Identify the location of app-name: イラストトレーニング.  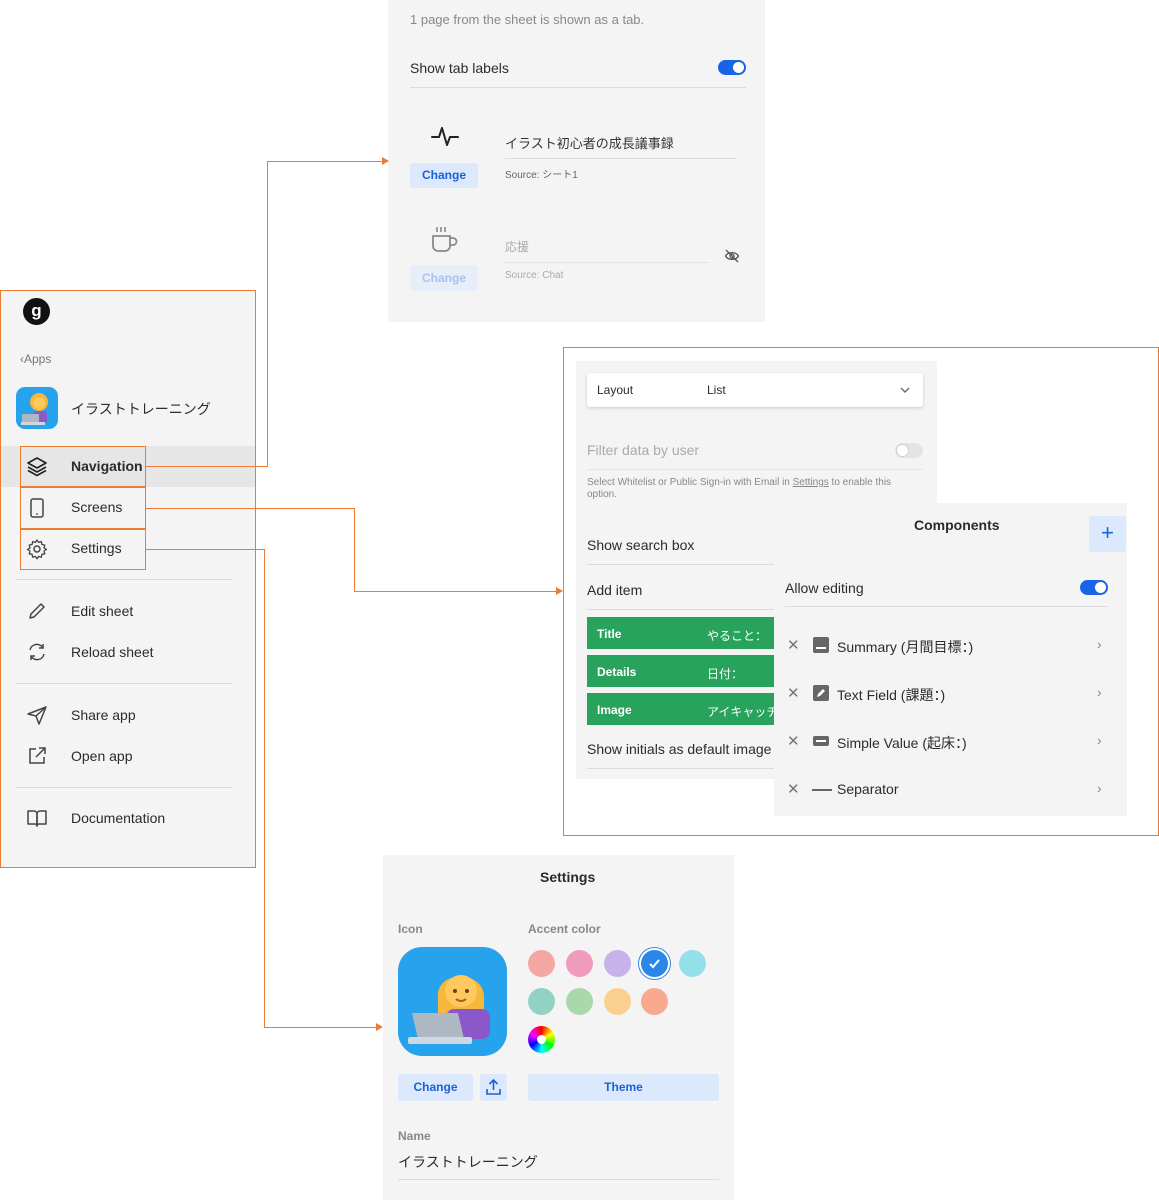
(141, 409).